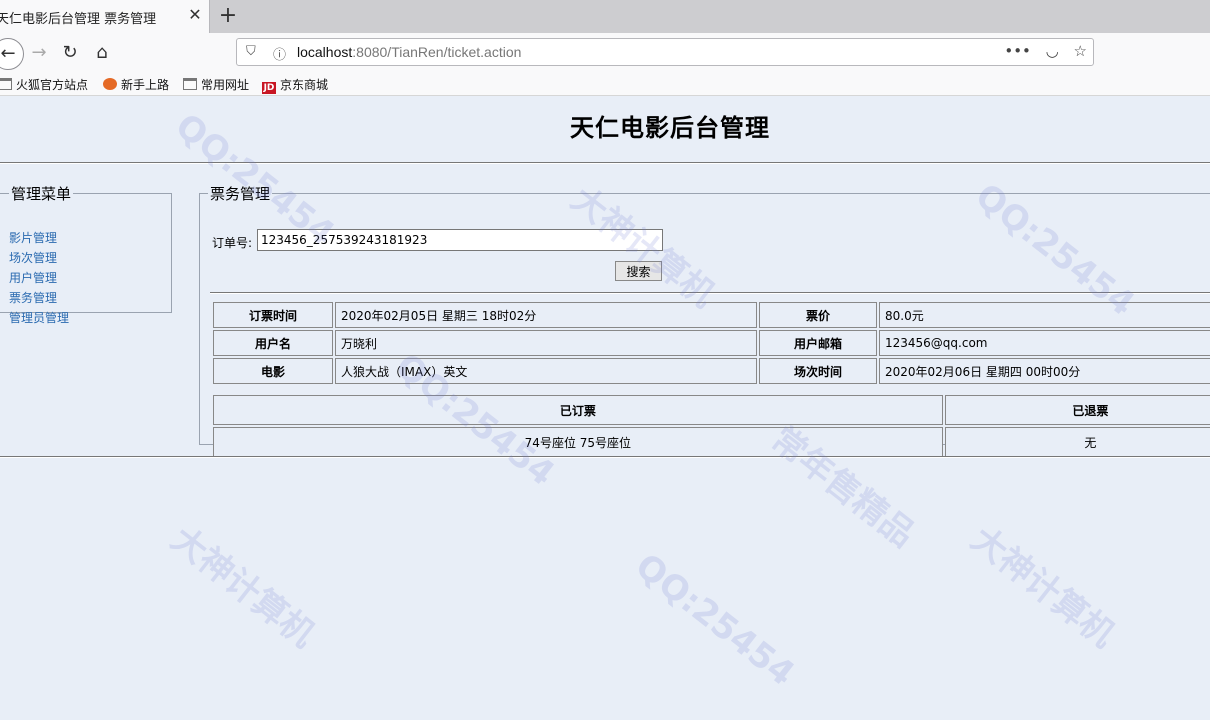 The width and height of the screenshot is (1210, 720). What do you see at coordinates (39, 238) in the screenshot?
I see `menu-item-movies: 影片管理` at bounding box center [39, 238].